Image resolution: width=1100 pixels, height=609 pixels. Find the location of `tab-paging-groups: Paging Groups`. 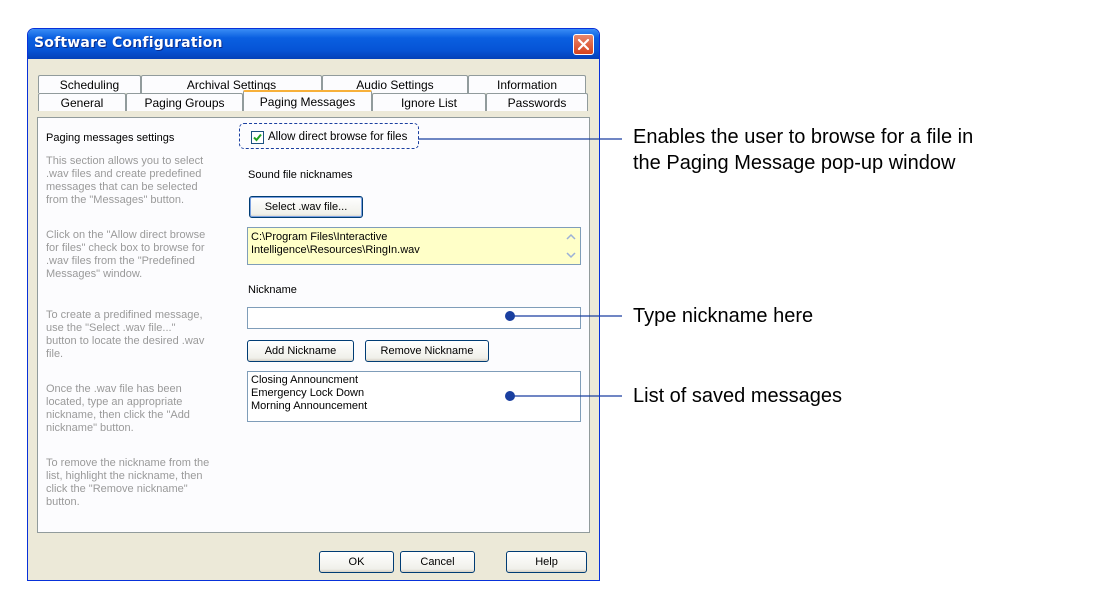

tab-paging-groups: Paging Groups is located at coordinates (184, 102).